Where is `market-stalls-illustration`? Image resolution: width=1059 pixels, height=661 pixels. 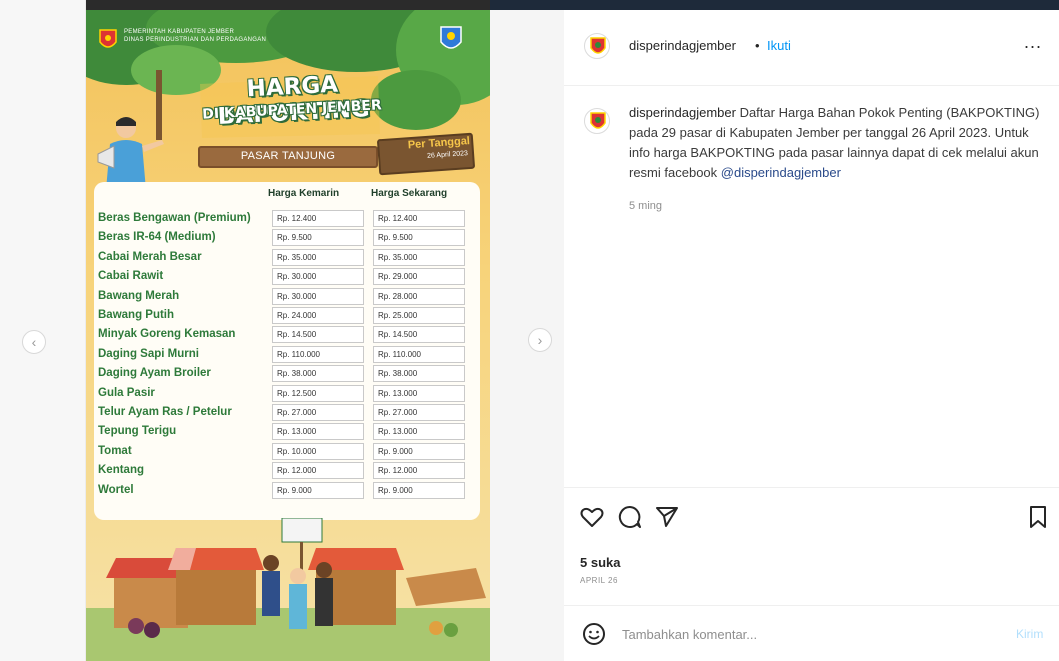 market-stalls-illustration is located at coordinates (288, 589).